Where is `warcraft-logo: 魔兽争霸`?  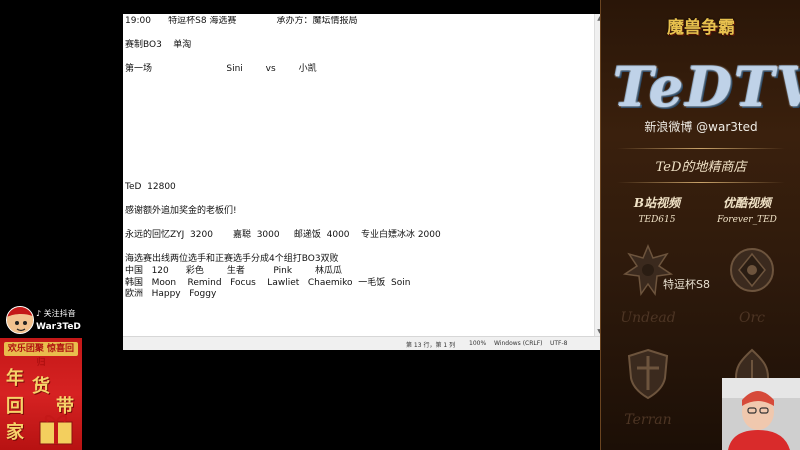
warcraft-logo: 魔兽争霸 is located at coordinates (701, 28).